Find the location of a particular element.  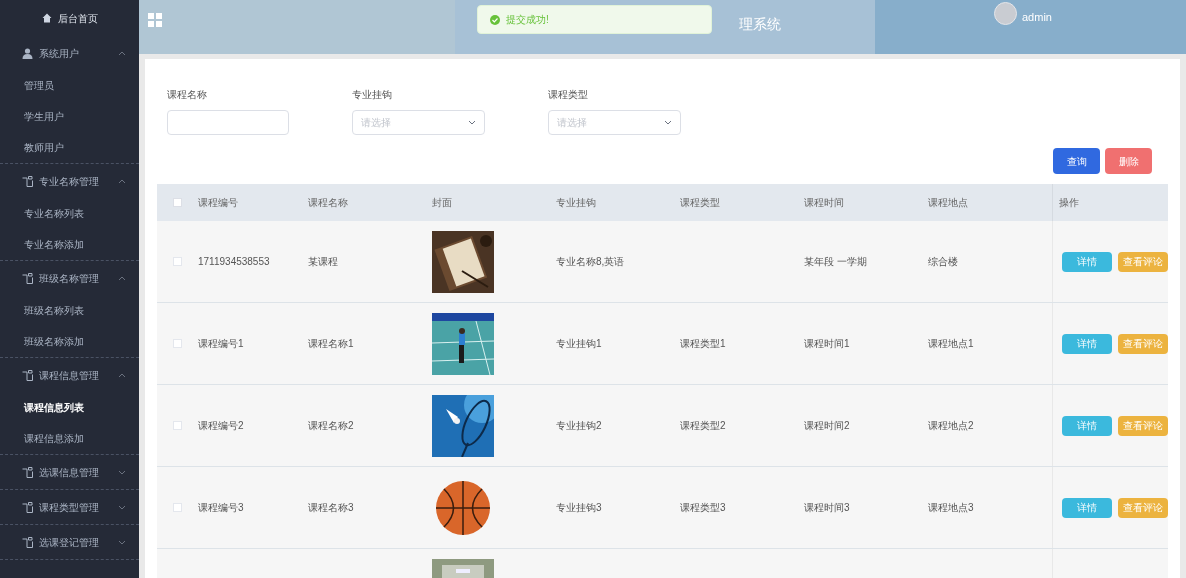

home-icon is located at coordinates (46, 18).